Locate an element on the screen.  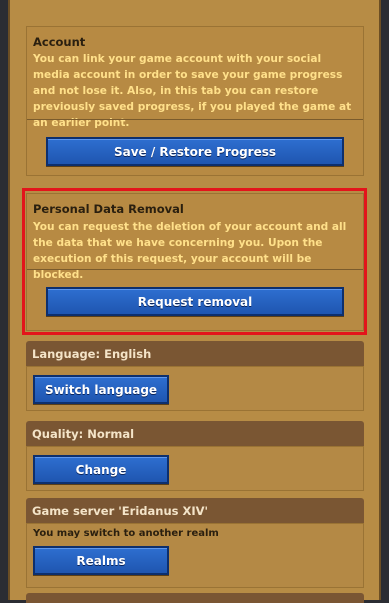
language-body: Switch language is located at coordinates (195, 388).